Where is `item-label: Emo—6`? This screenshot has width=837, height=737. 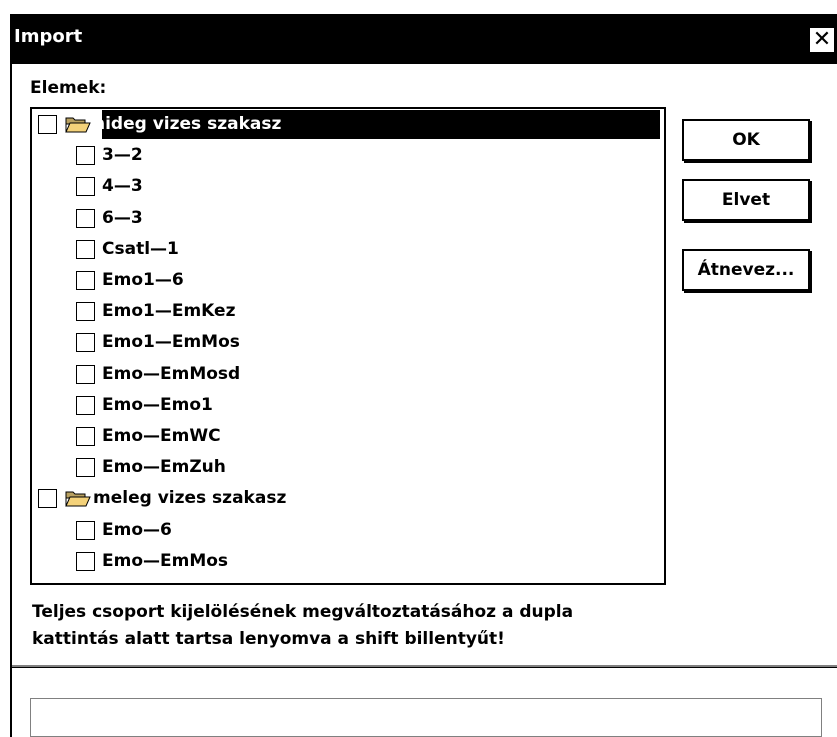
item-label: Emo—6 is located at coordinates (137, 529).